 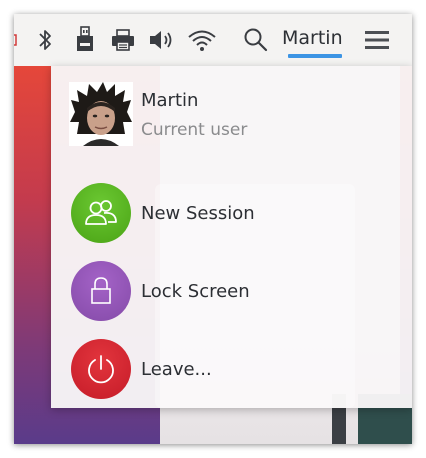 I want to click on top-panel: Martin, so click(x=213, y=40).